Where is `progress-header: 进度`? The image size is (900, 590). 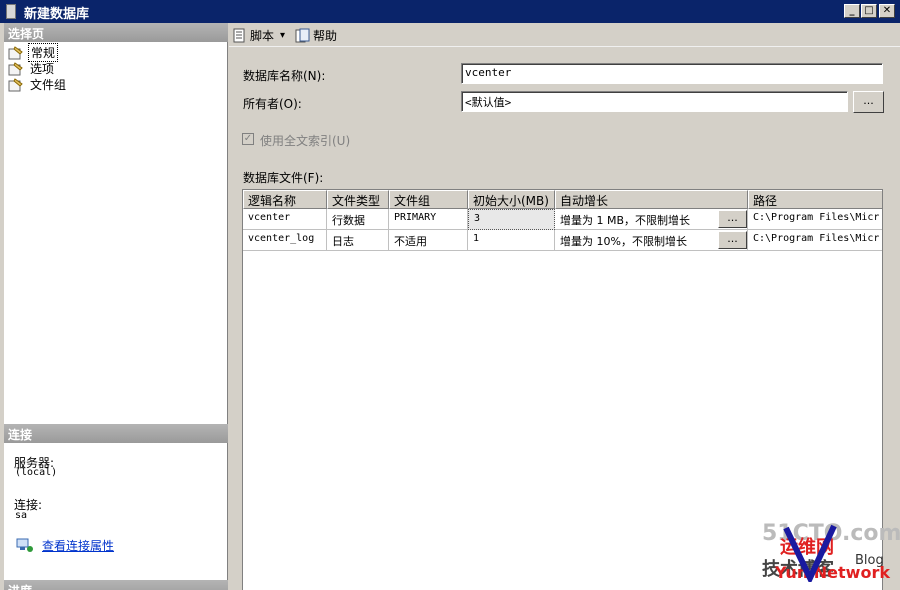 progress-header: 进度 is located at coordinates (116, 585).